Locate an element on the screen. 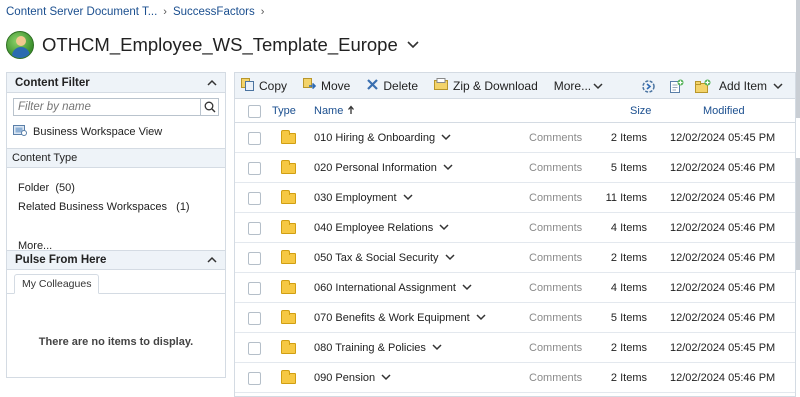  row-name: 060 International Assignment is located at coordinates (385, 288).